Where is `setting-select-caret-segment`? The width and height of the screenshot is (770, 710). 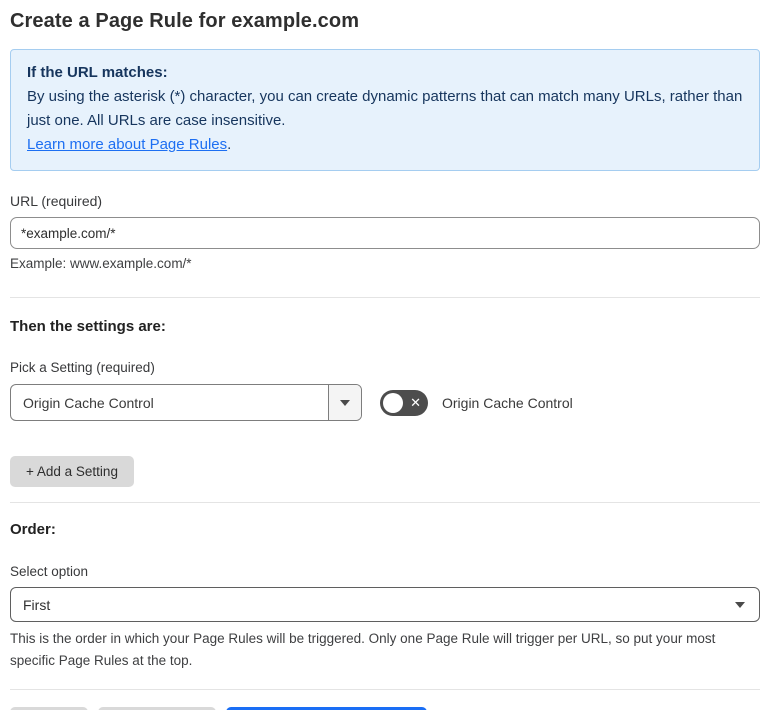
setting-select-caret-segment is located at coordinates (344, 402).